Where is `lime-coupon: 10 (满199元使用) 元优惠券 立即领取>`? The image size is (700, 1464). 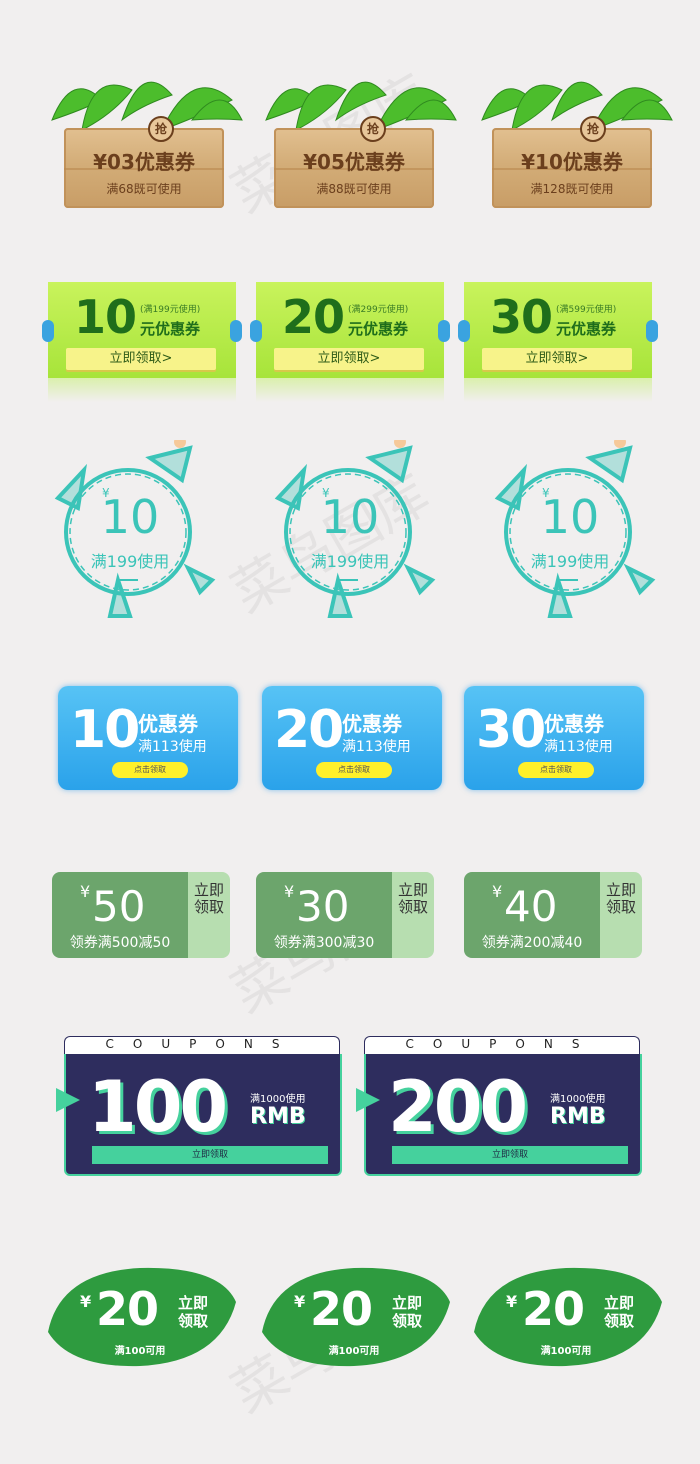
lime-coupon: 10 (满199元使用) 元优惠券 立即领取> is located at coordinates (142, 342).